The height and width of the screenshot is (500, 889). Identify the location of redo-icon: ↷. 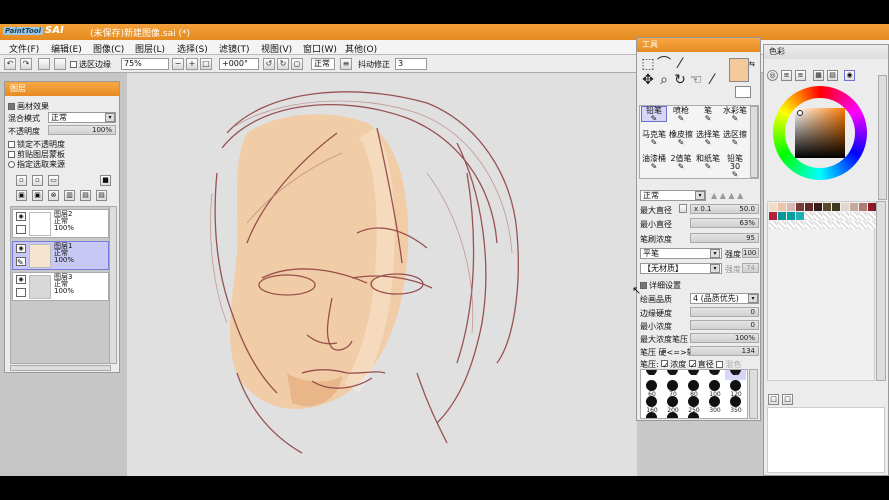
(26, 64).